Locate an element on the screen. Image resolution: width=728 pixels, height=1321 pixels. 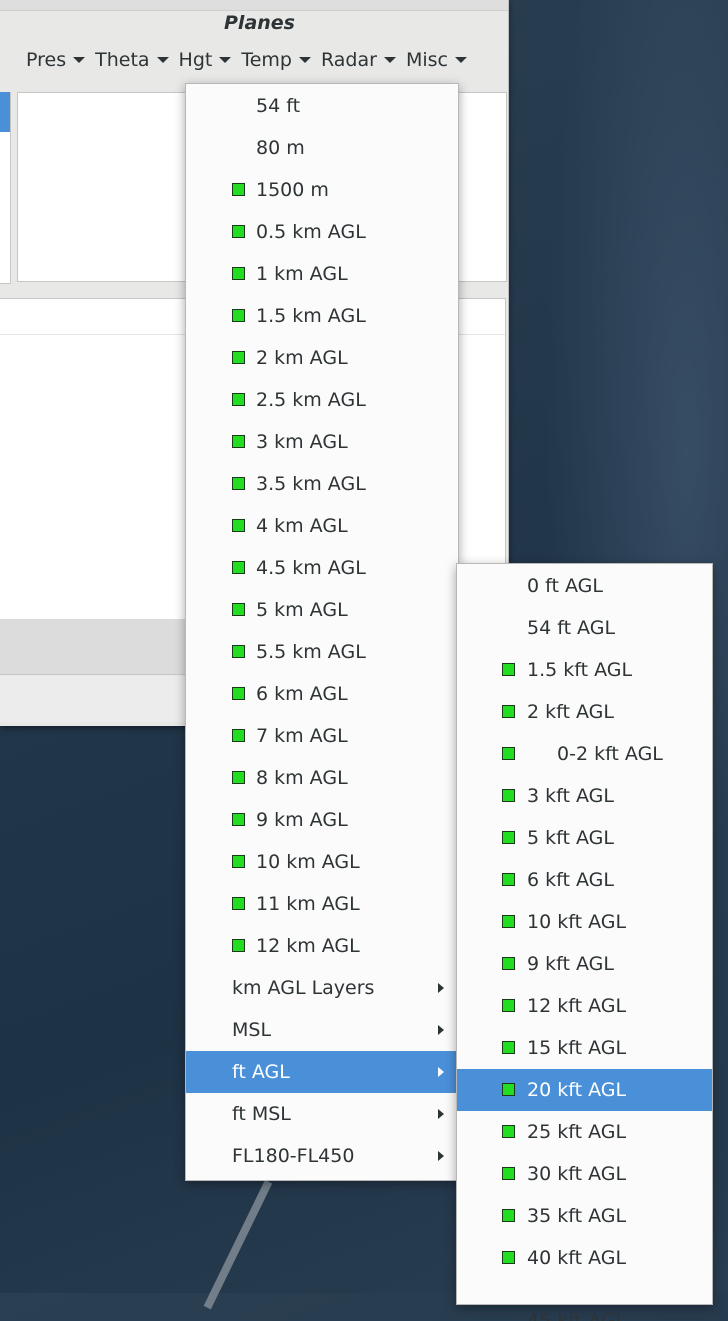
submenu-item-30-kft-agl: 30 kft AGL is located at coordinates (584, 1174).